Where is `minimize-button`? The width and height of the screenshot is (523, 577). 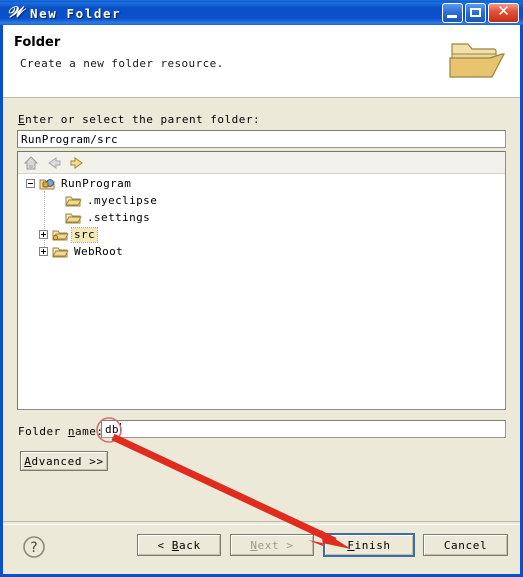 minimize-button is located at coordinates (452, 13).